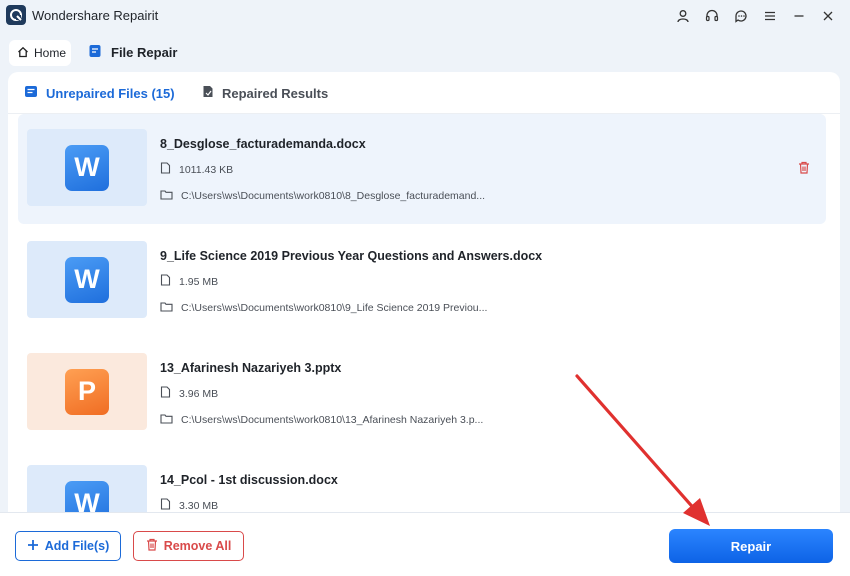 The image size is (850, 576). I want to click on file-name: 8_Desglose_facturademanda.docx, so click(263, 144).